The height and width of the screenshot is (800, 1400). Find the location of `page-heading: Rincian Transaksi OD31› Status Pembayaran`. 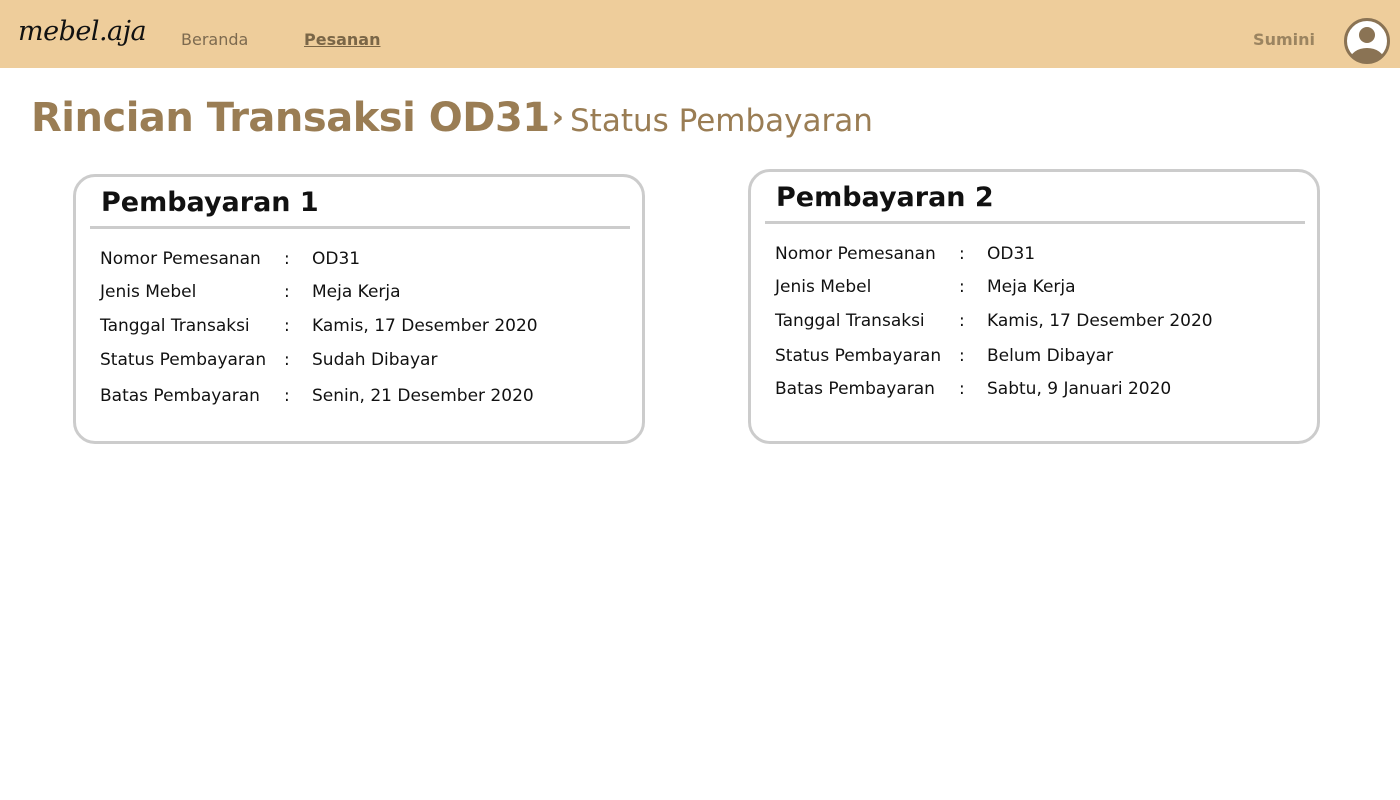

page-heading: Rincian Transaksi OD31› Status Pembayaran is located at coordinates (452, 118).